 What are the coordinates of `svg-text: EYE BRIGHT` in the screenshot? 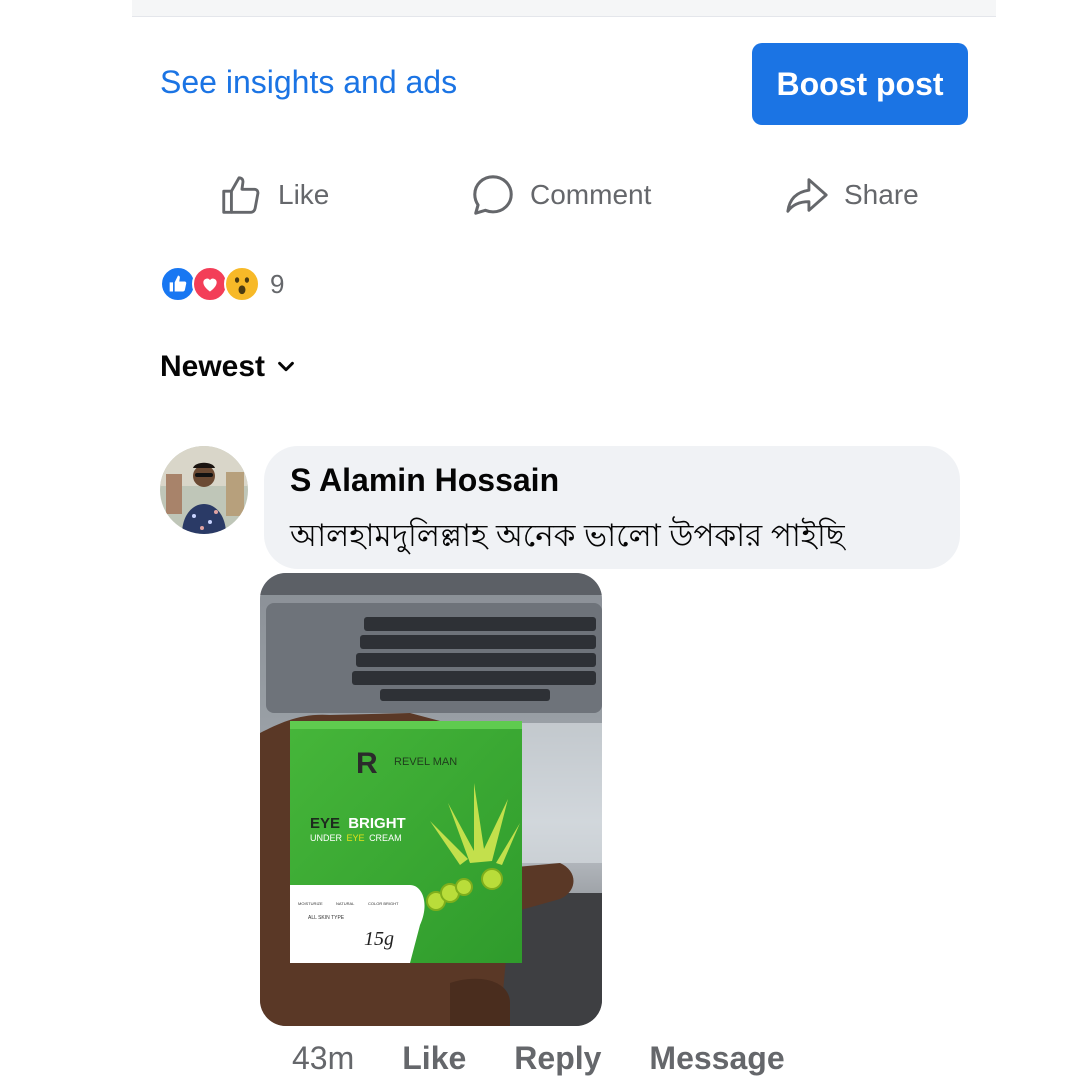 It's located at (358, 823).